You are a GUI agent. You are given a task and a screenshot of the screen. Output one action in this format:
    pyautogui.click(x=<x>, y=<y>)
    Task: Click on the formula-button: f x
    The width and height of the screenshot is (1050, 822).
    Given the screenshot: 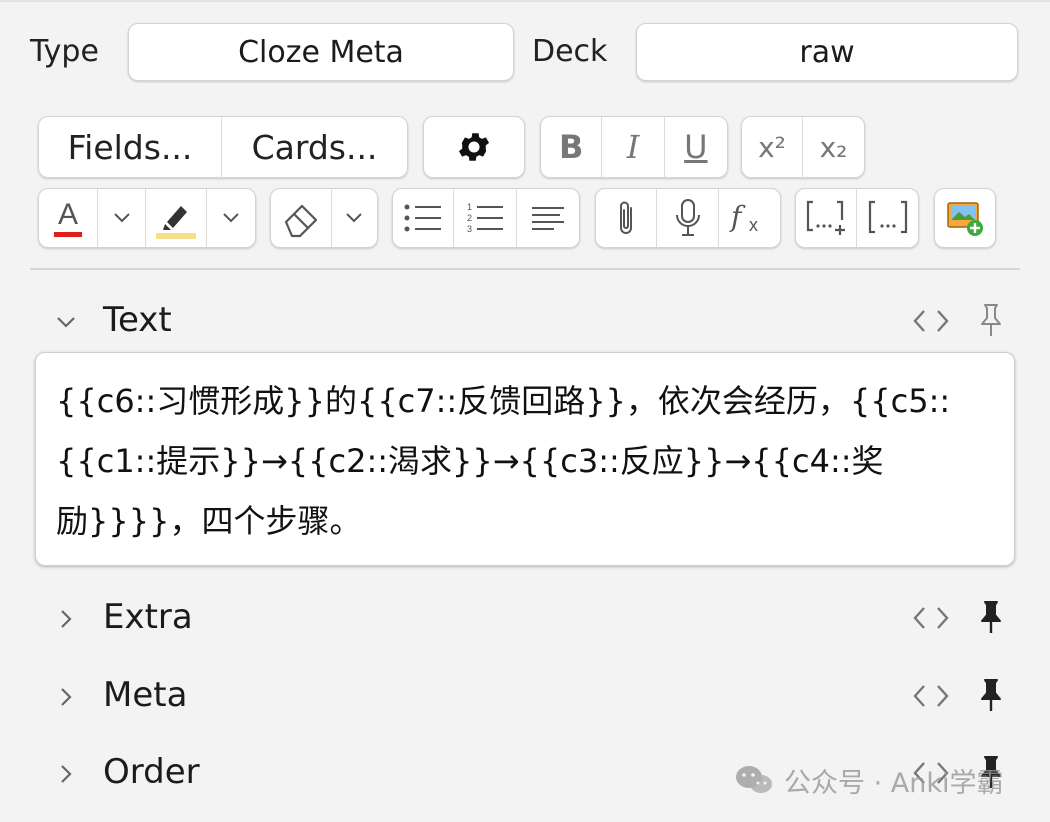 What is the action you would take?
    pyautogui.click(x=749, y=218)
    